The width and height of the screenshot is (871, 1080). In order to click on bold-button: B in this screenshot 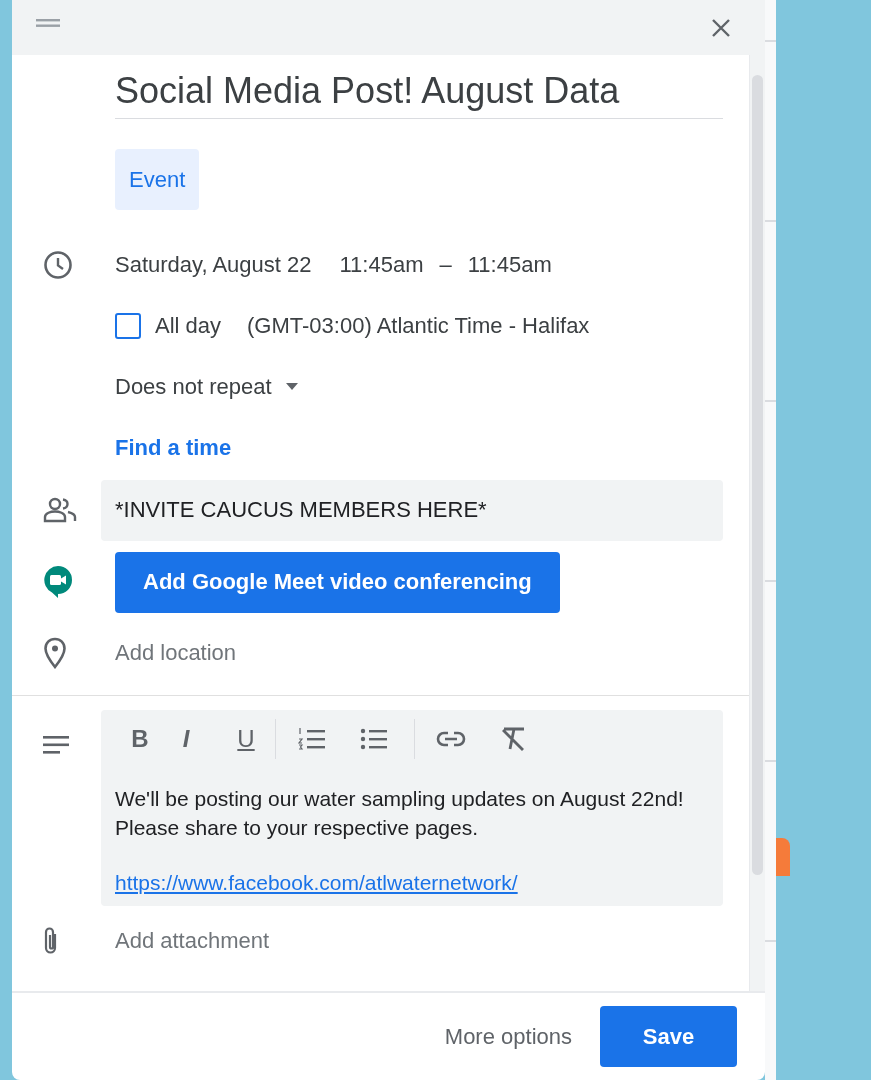, I will do `click(140, 739)`.